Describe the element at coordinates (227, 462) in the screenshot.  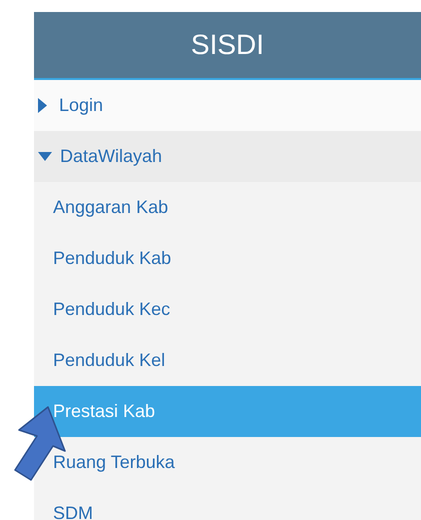
I see `menu-item: Ruang Terbuka` at that location.